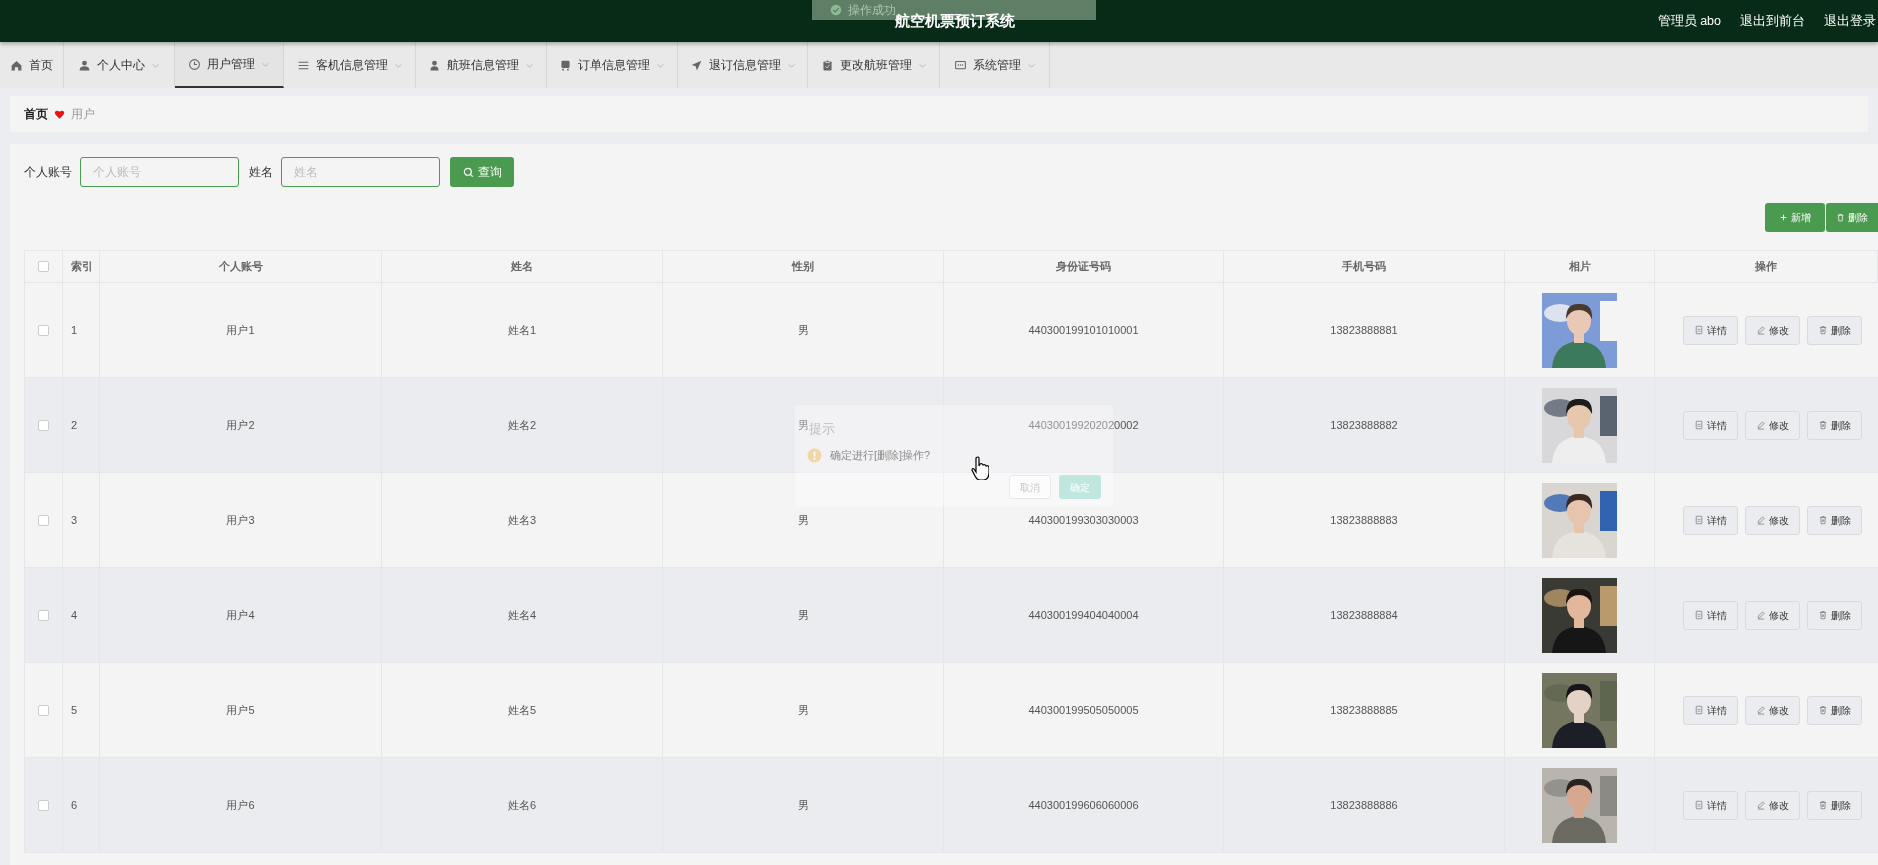  I want to click on toast-message: 操作成功, so click(872, 9).